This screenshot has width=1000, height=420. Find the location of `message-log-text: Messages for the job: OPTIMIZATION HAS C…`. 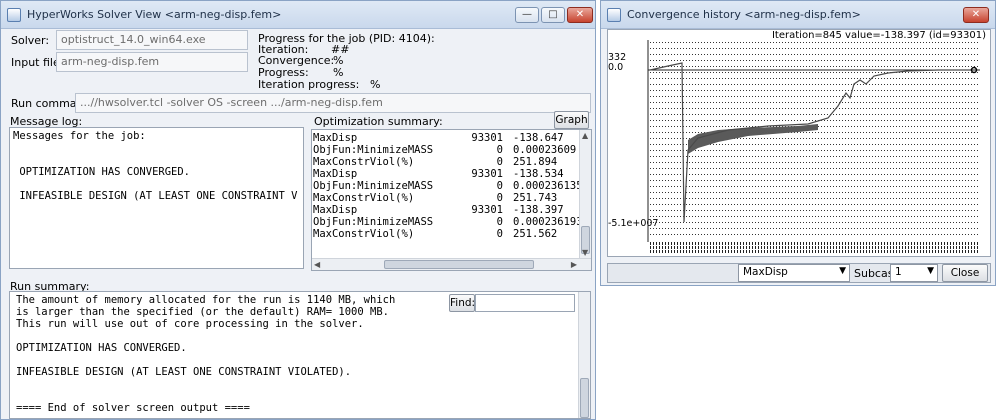

message-log-text: Messages for the job: OPTIMIZATION HAS C… is located at coordinates (156, 166).